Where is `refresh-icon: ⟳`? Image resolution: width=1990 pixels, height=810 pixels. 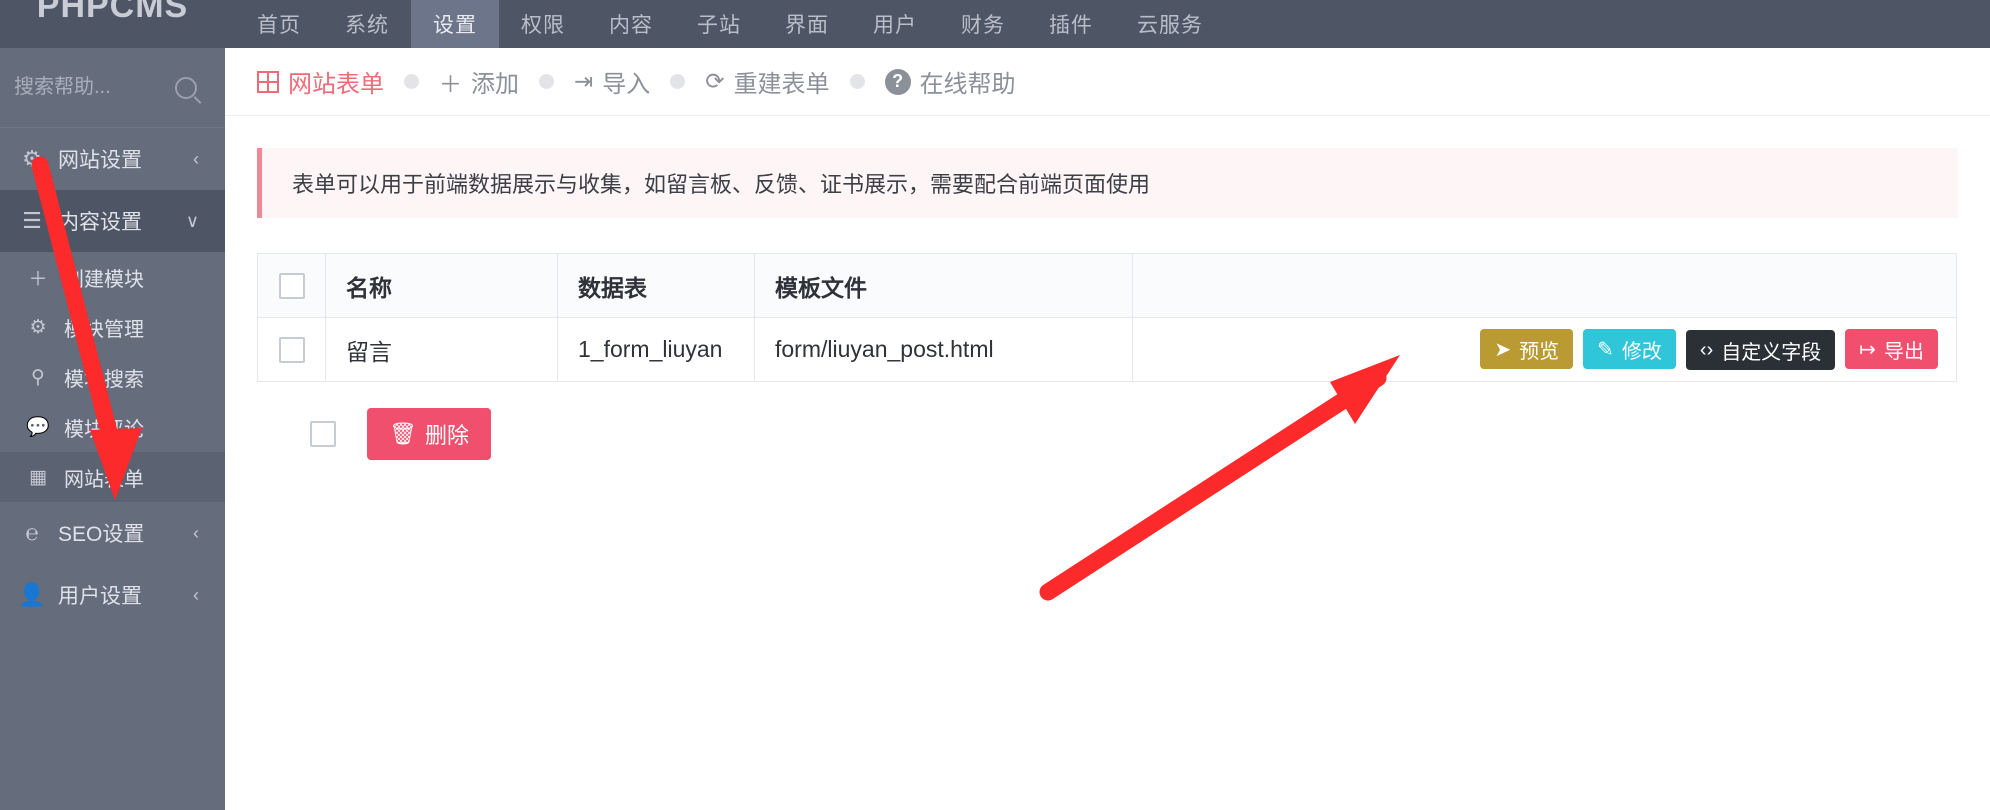 refresh-icon: ⟳ is located at coordinates (715, 81).